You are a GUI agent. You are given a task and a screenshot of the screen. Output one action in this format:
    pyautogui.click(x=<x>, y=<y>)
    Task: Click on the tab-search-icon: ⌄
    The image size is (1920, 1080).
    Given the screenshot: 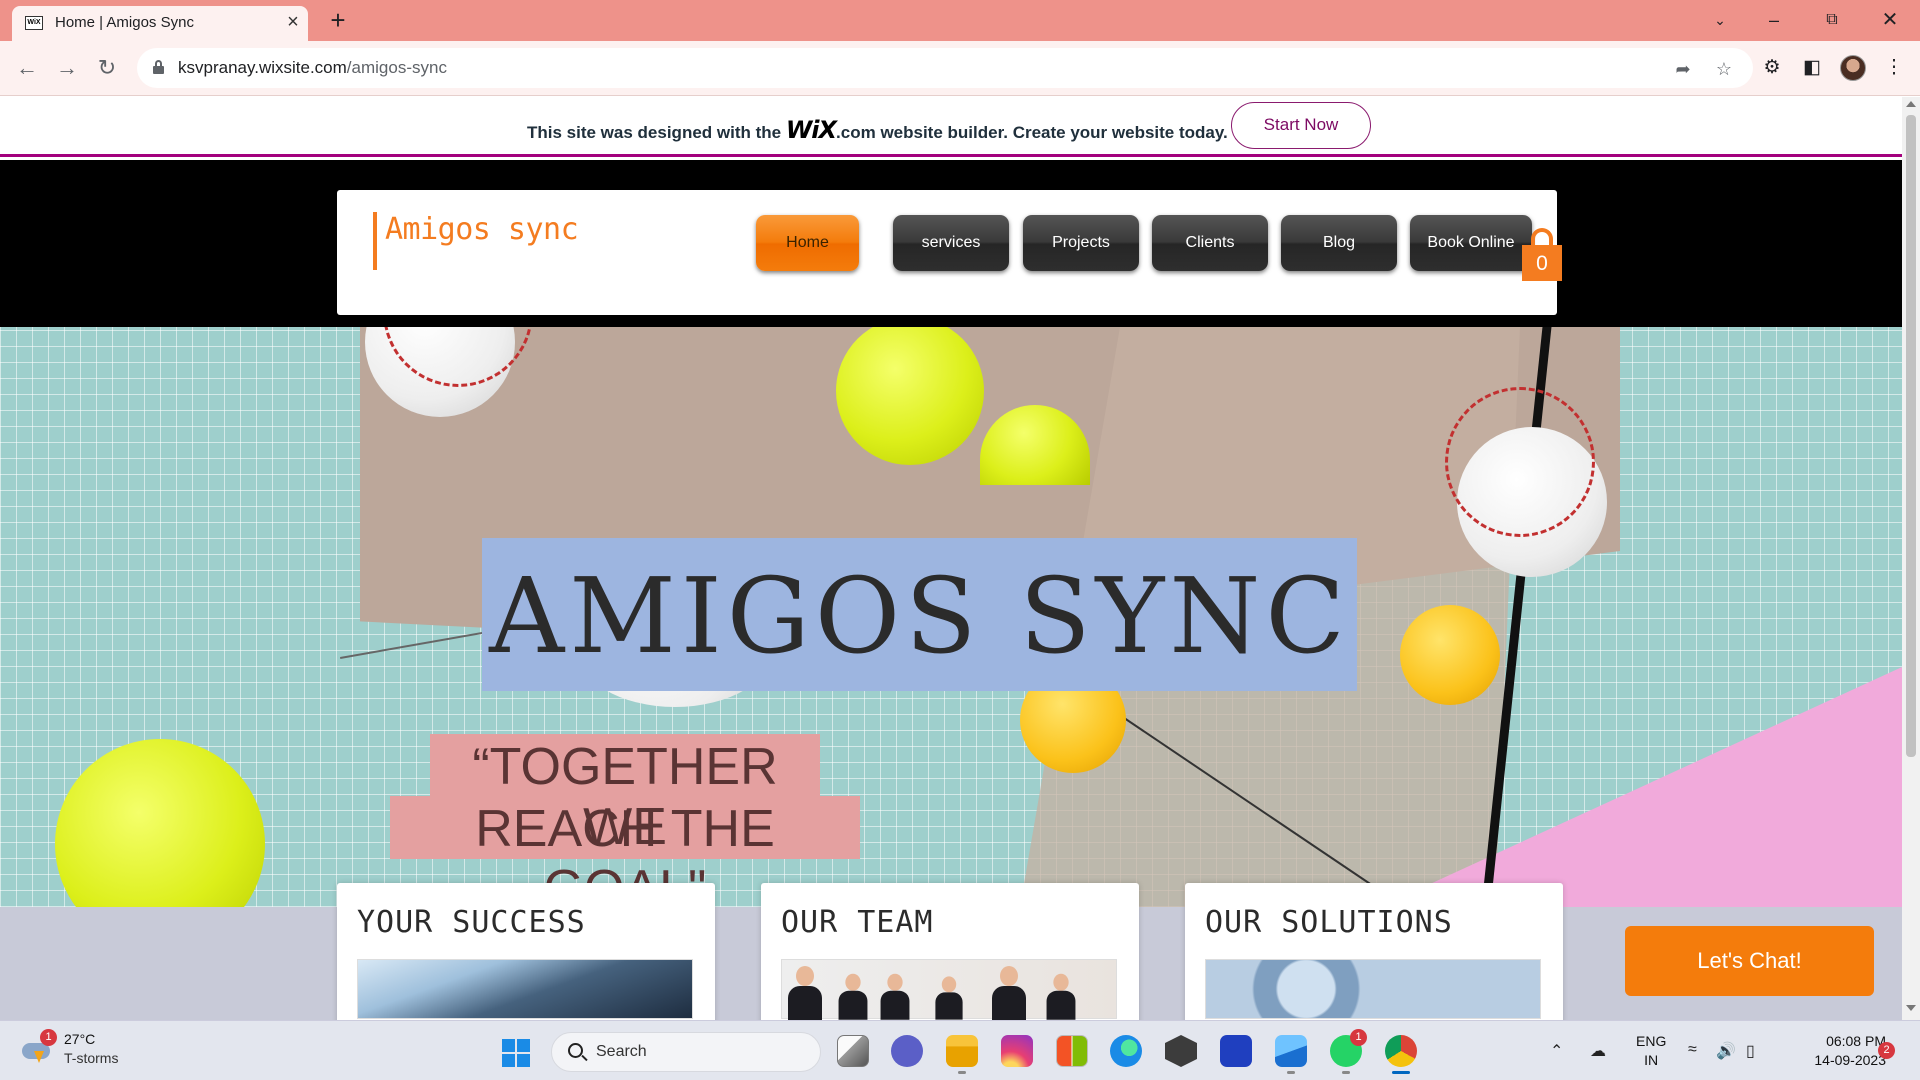 What is the action you would take?
    pyautogui.click(x=1720, y=20)
    